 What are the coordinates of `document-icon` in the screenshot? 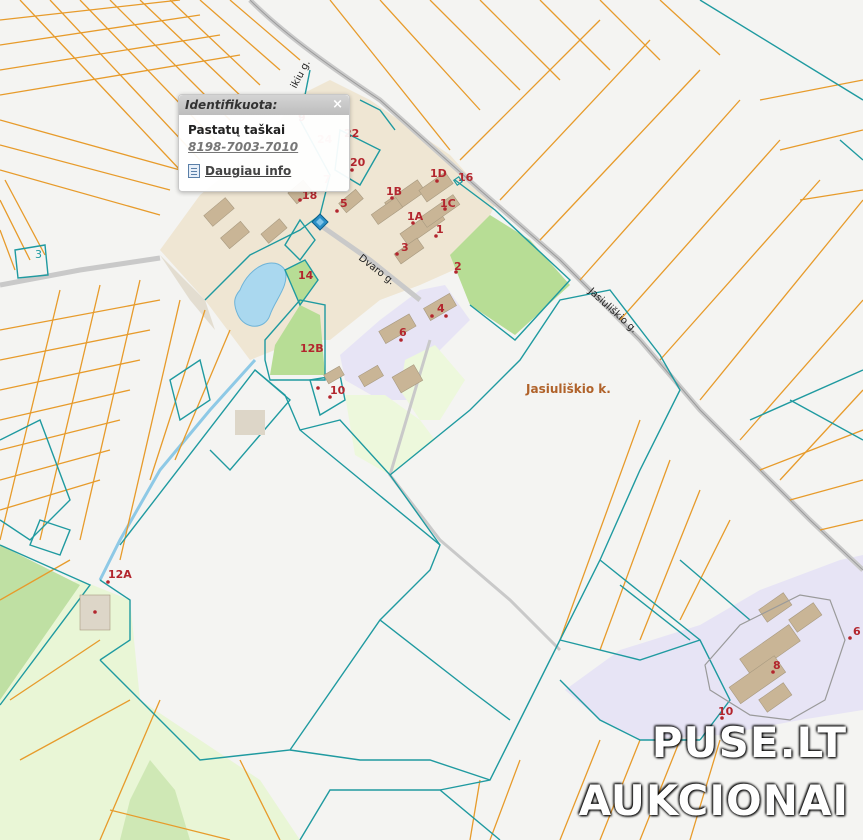 It's located at (194, 171).